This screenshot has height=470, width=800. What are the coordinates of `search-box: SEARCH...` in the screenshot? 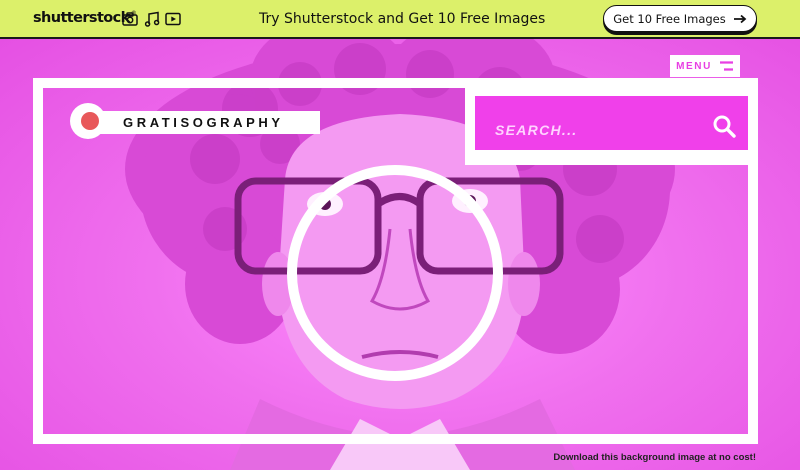 It's located at (611, 125).